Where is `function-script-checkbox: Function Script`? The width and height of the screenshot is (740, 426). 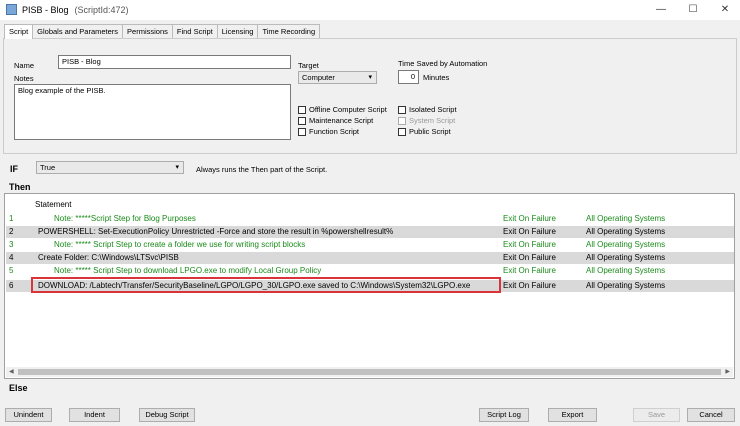 function-script-checkbox: Function Script is located at coordinates (328, 131).